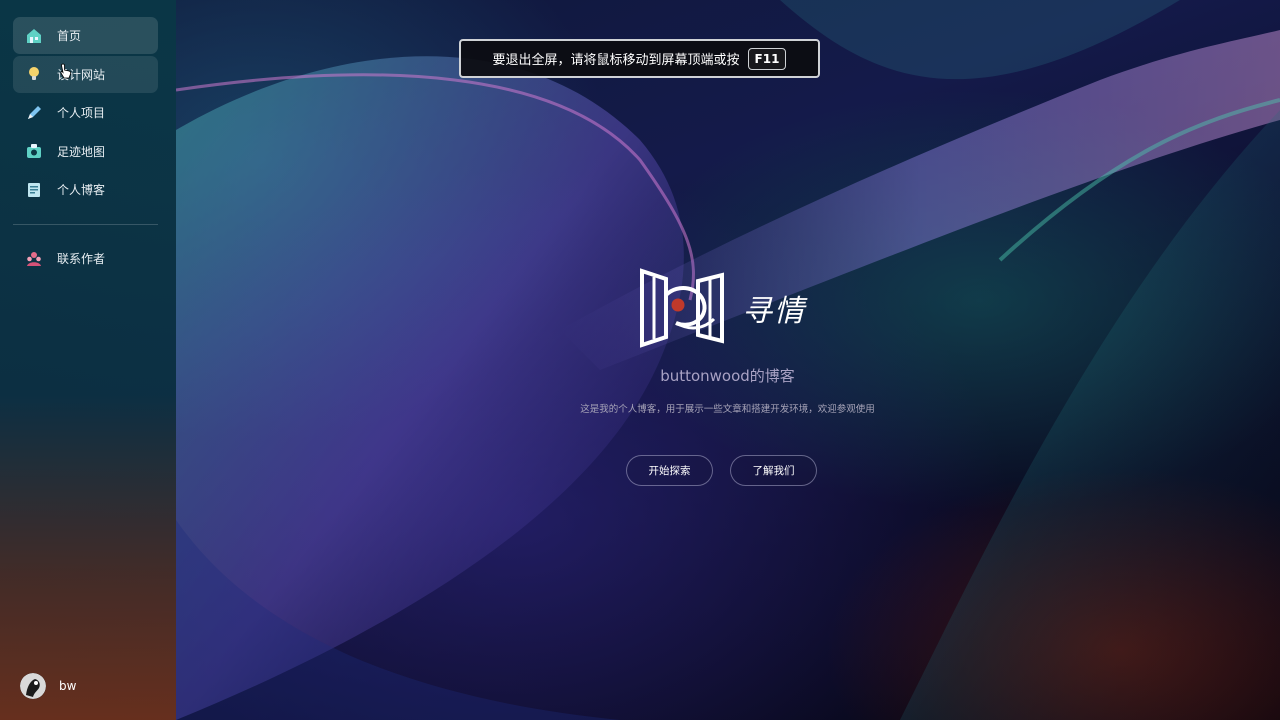 The image size is (1280, 720). I want to click on sidebar-item-blog: 个人博客, so click(85, 189).